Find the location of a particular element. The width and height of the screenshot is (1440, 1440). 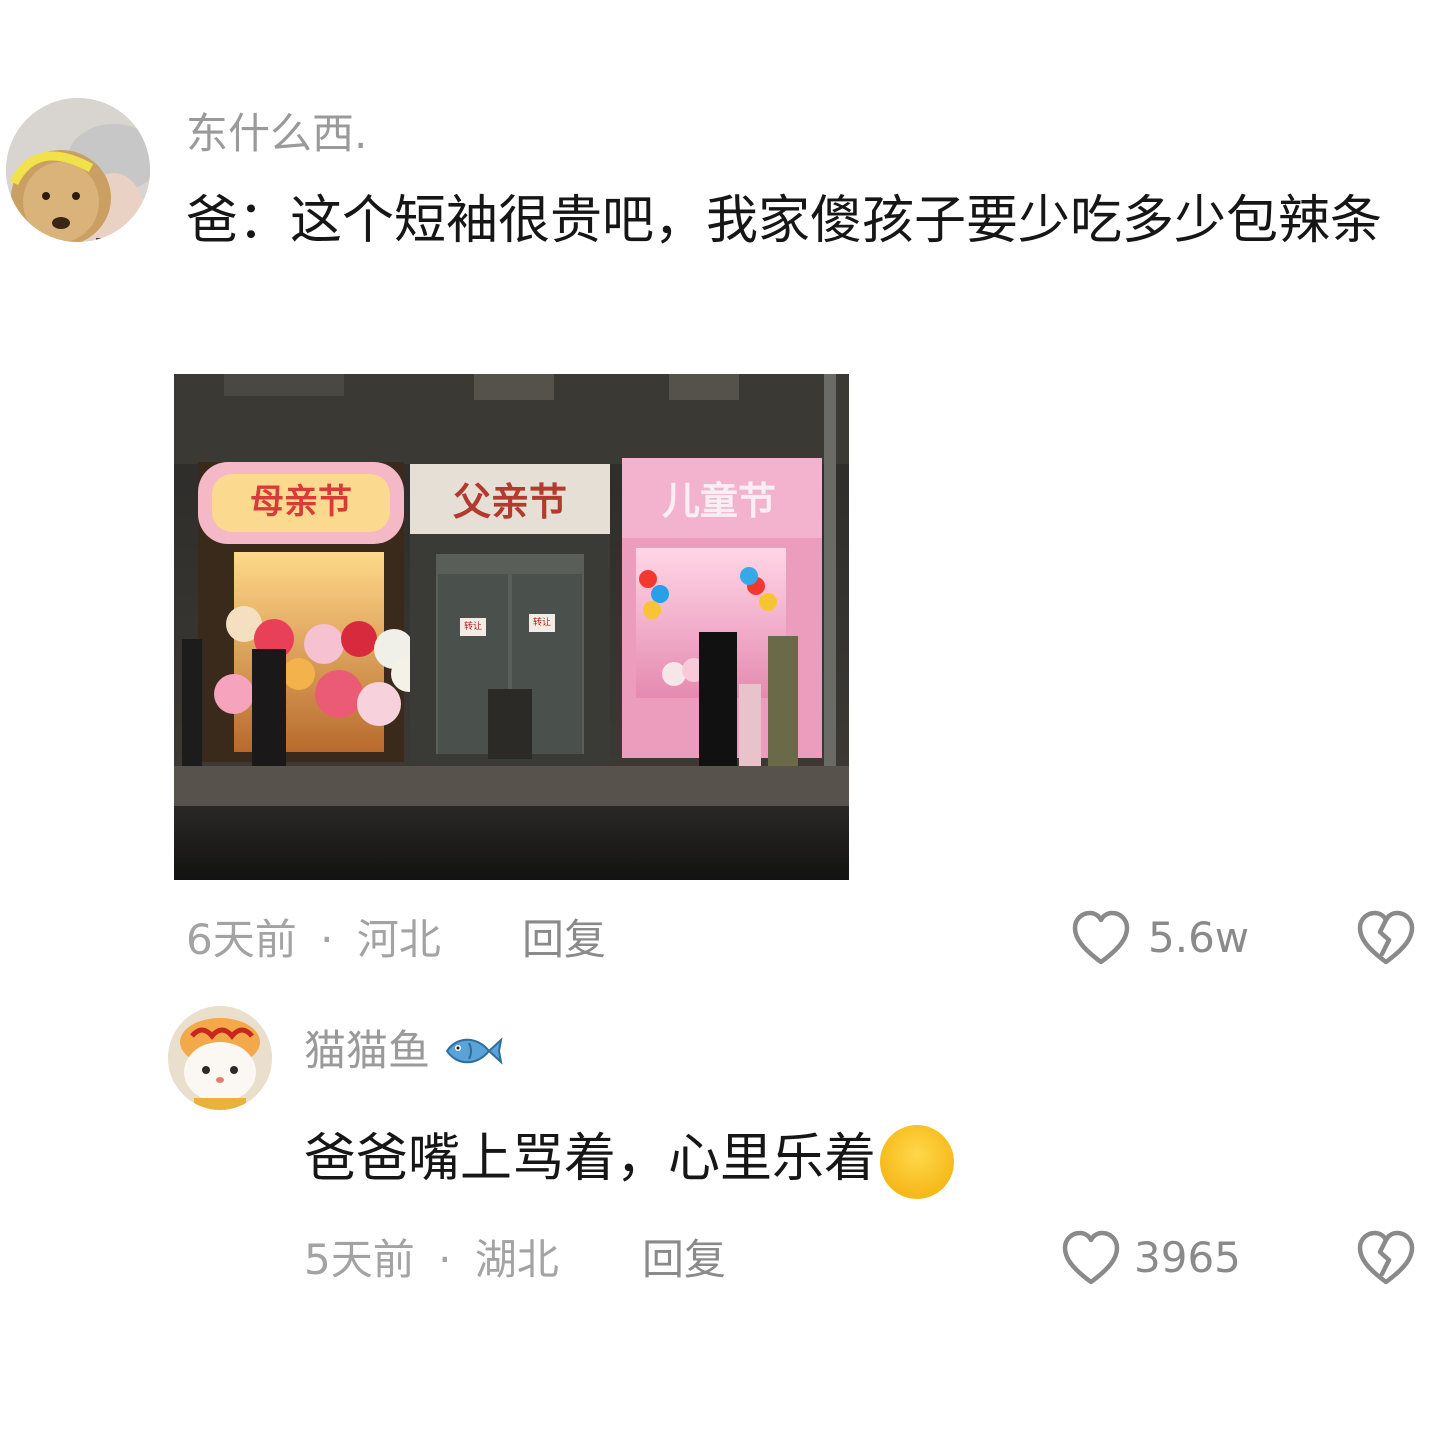

tears-of-joy-emoji: 😂 is located at coordinates (917, 1162).